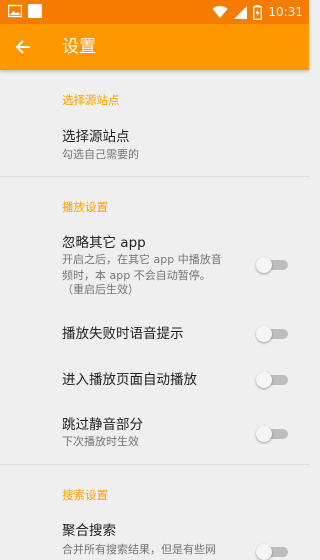  I want to click on setting-subtitle: 合并所有搜索结果，但是有些网, so click(139, 549).